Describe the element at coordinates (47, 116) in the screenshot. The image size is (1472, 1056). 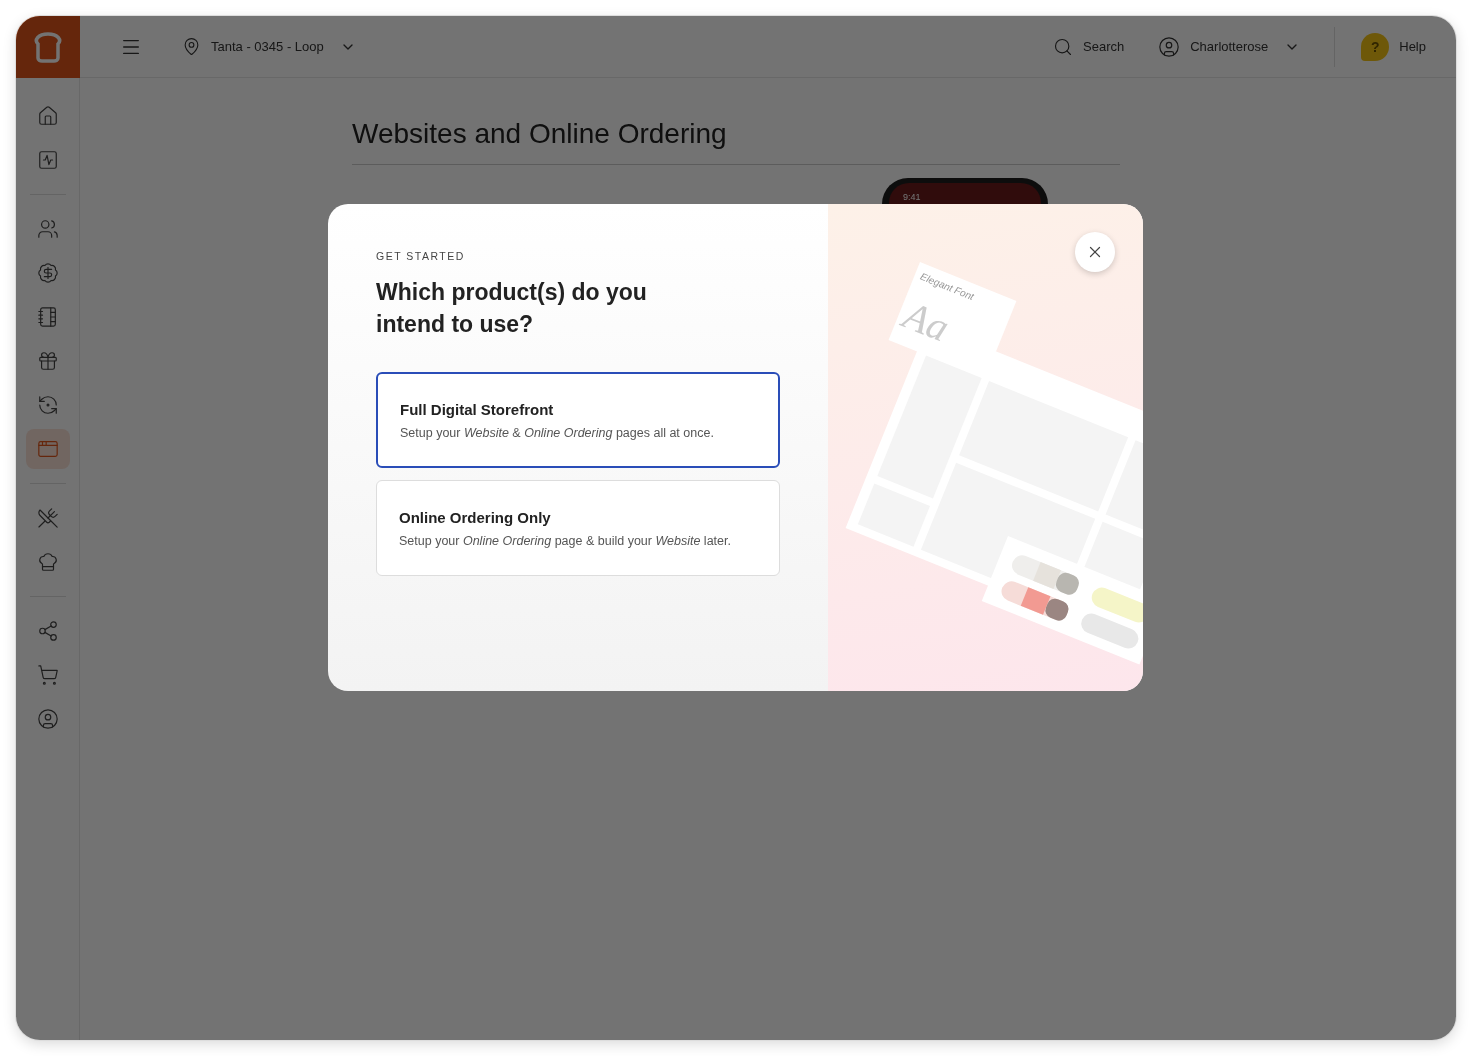
I see `home-icon` at that location.